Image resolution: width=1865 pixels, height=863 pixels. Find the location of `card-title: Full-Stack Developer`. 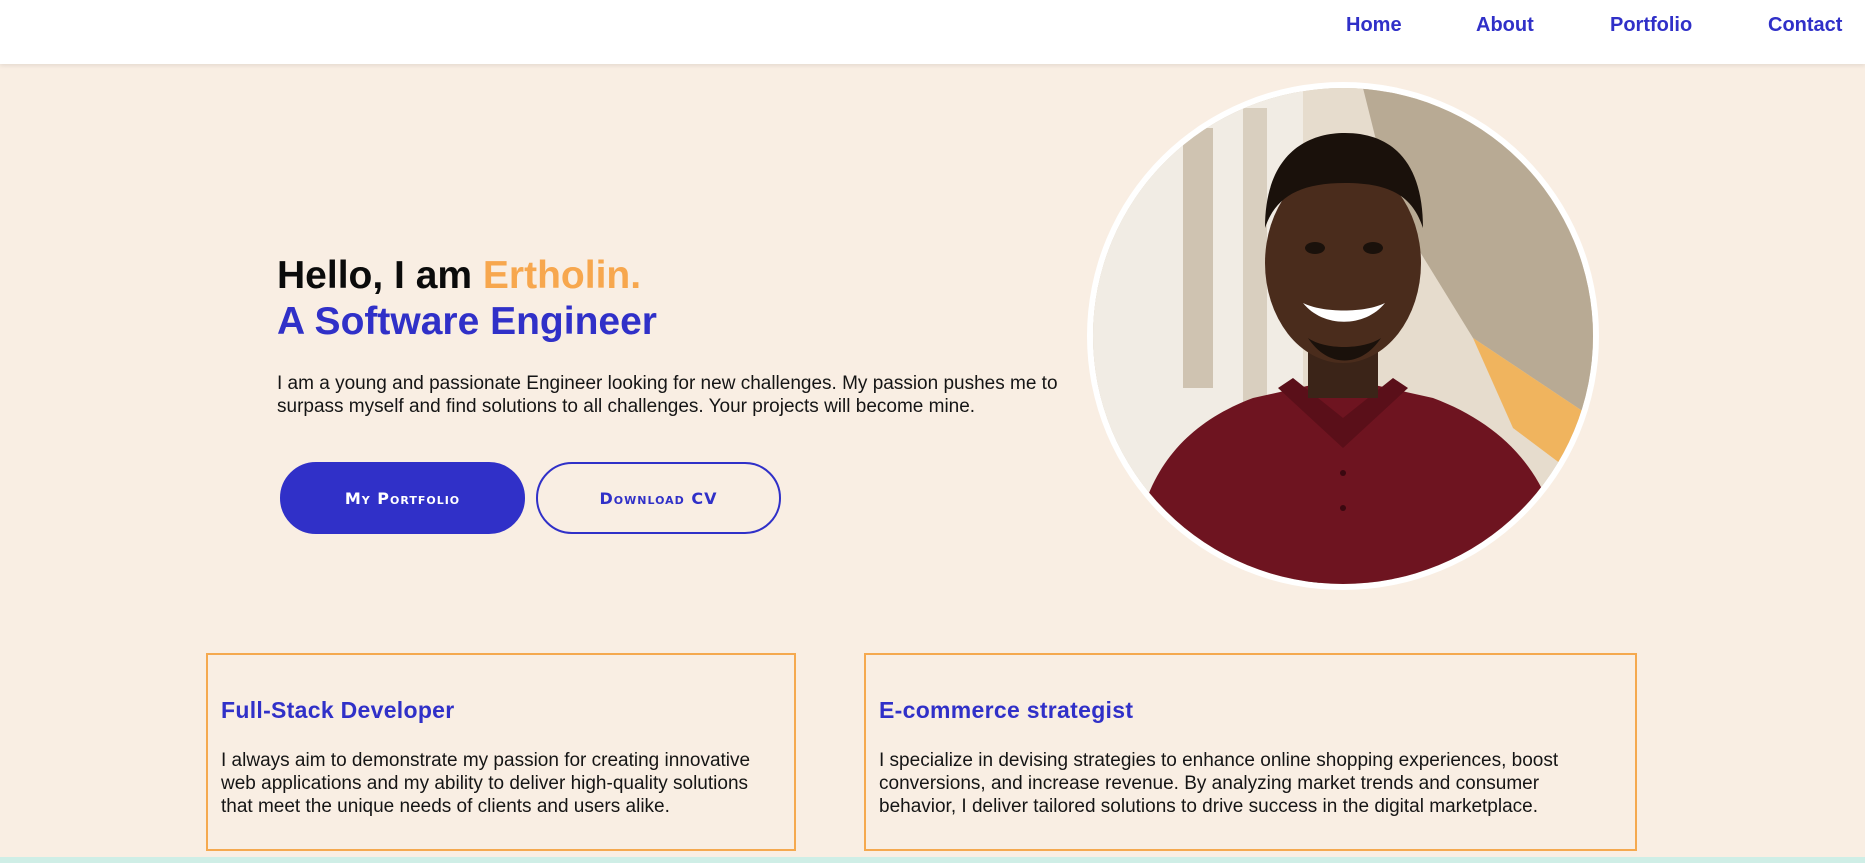

card-title: Full-Stack Developer is located at coordinates (338, 710).